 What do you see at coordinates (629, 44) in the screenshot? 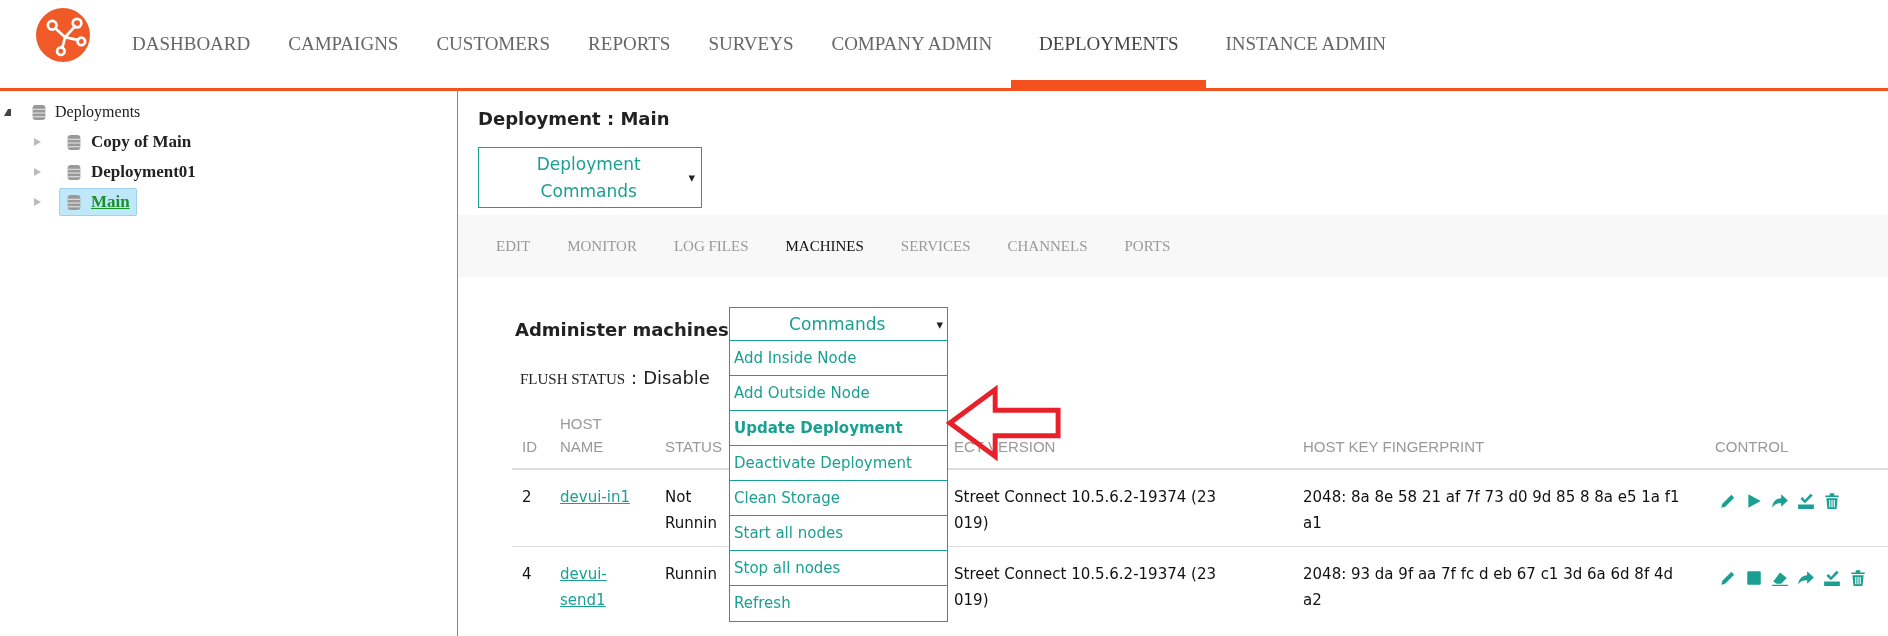
I see `nav-tab: REPORTS` at bounding box center [629, 44].